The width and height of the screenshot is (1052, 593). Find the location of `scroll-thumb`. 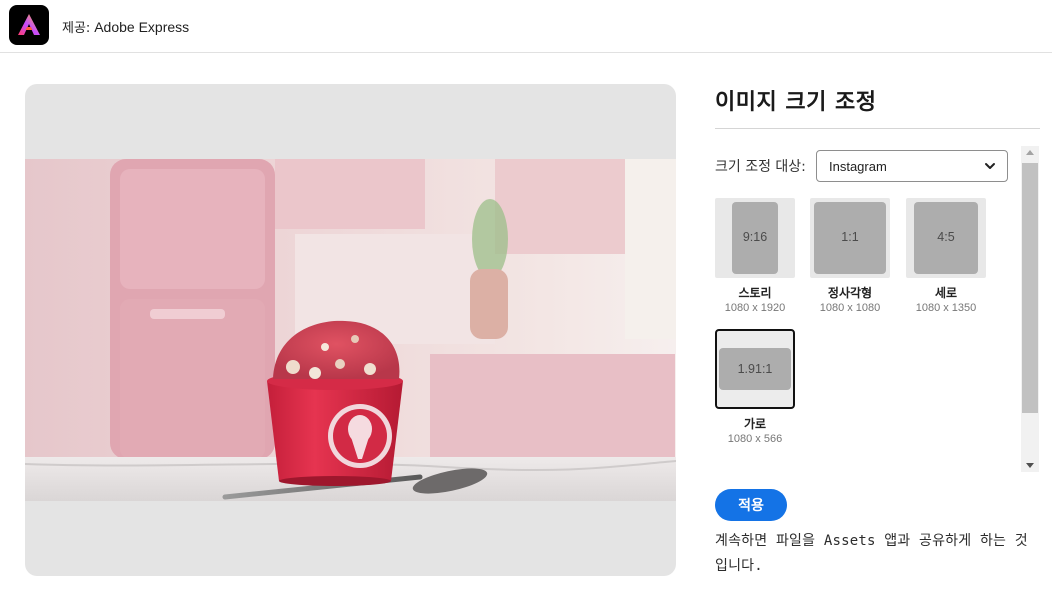

scroll-thumb is located at coordinates (1030, 288).